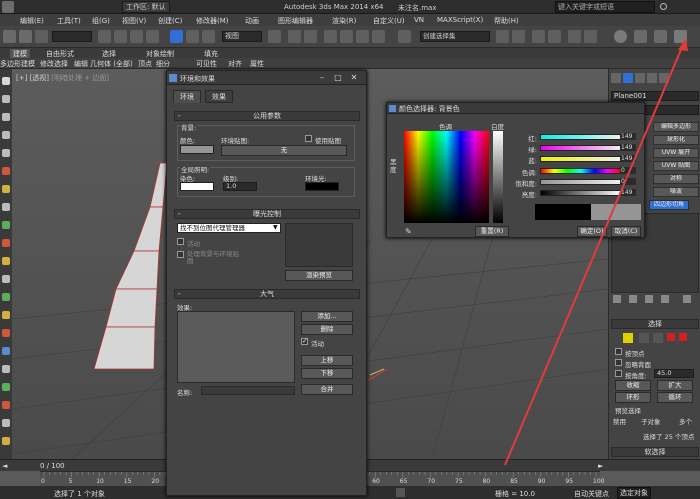  Describe the element at coordinates (605, 7) in the screenshot. I see `search-input: 键入关键字或短语` at that location.